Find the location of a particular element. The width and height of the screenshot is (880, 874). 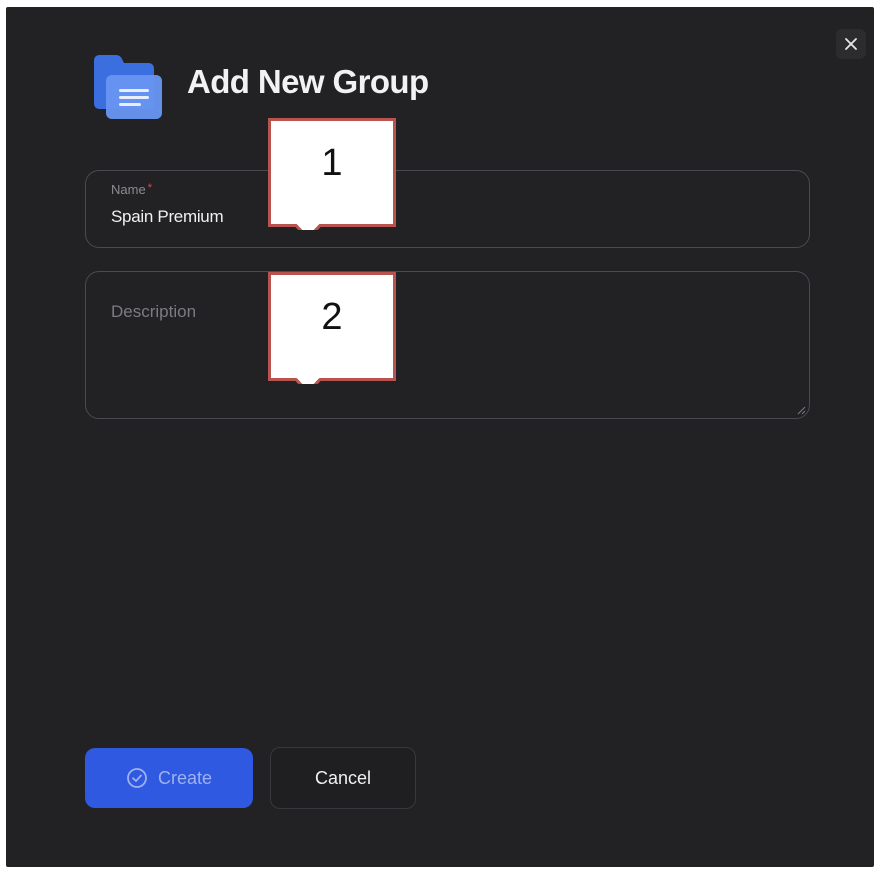

cancel-button-label: Cancel is located at coordinates (343, 777).